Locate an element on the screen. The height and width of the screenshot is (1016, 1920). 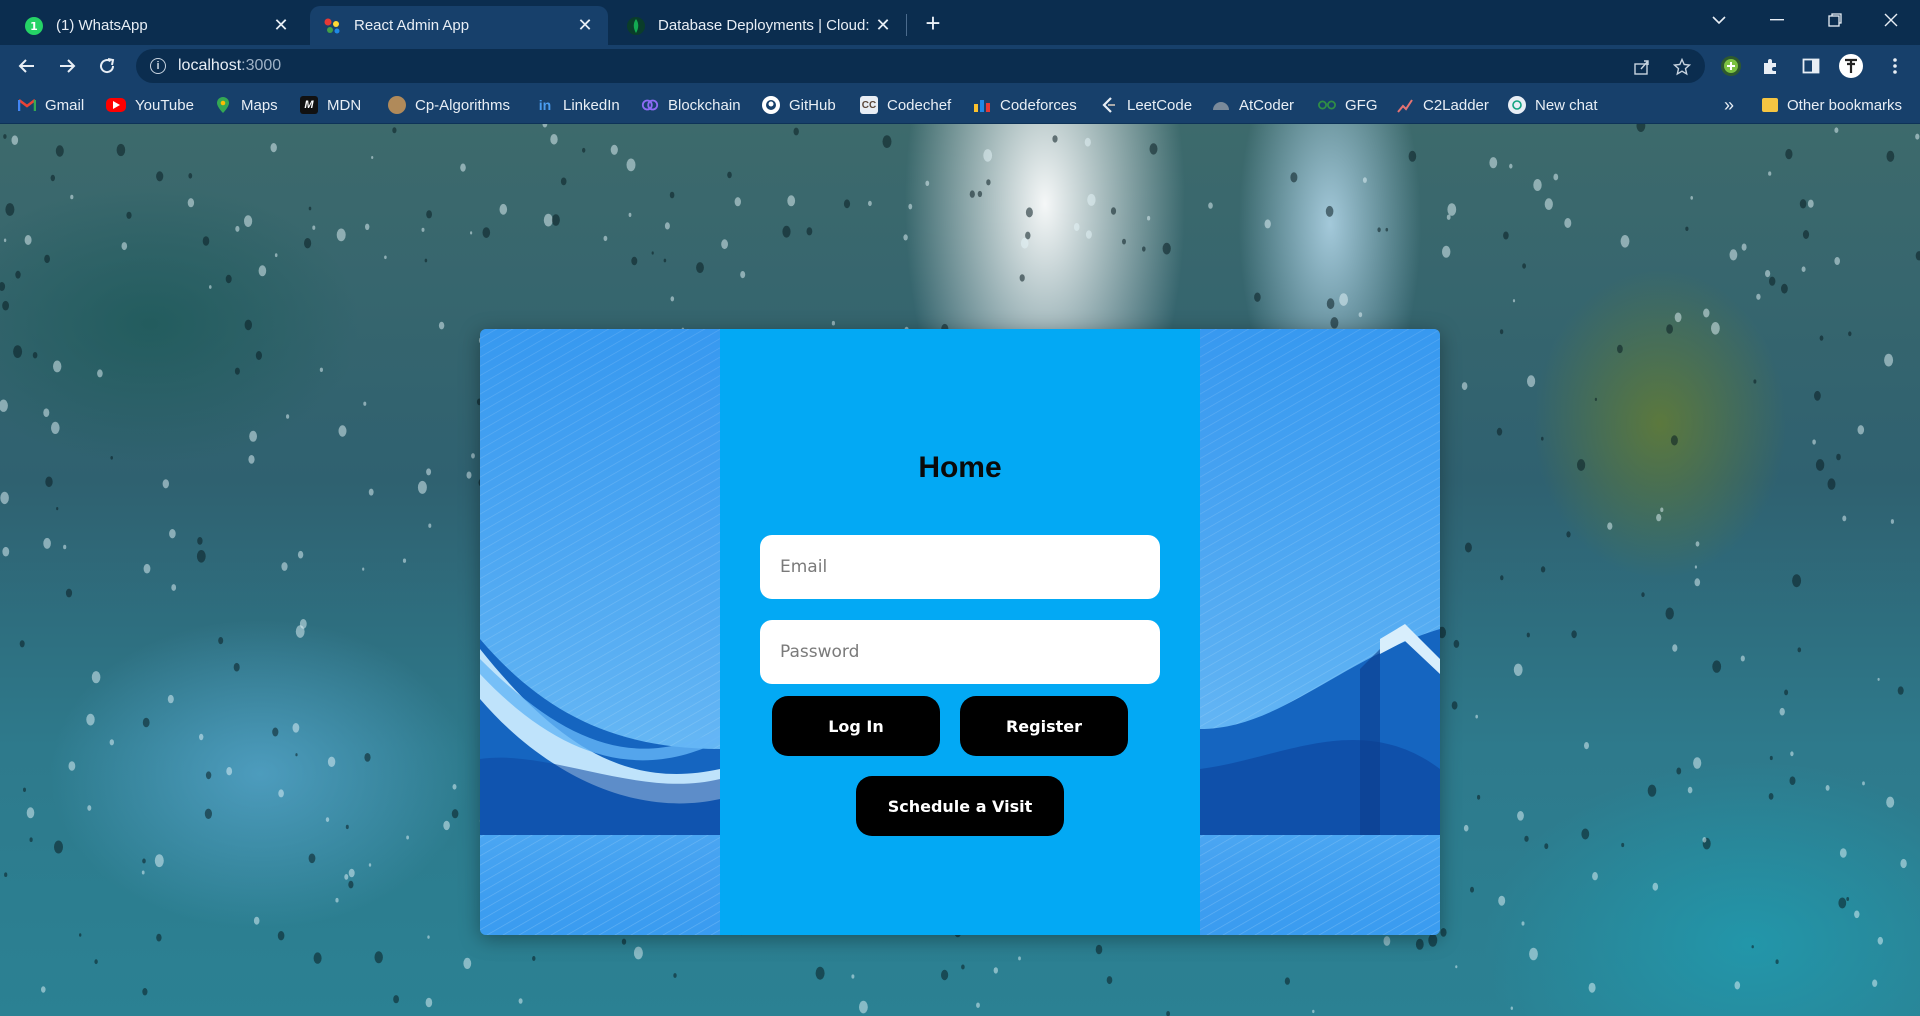
page-title: Home is located at coordinates (960, 467).